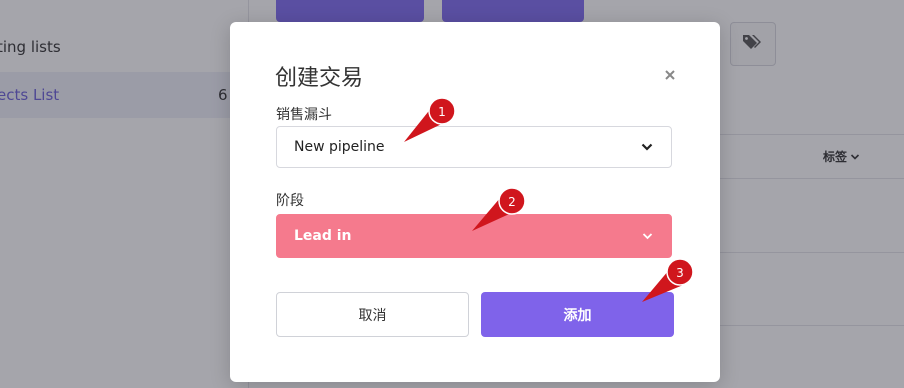 This screenshot has height=388, width=904. What do you see at coordinates (319, 78) in the screenshot?
I see `modal-title: 创建交易` at bounding box center [319, 78].